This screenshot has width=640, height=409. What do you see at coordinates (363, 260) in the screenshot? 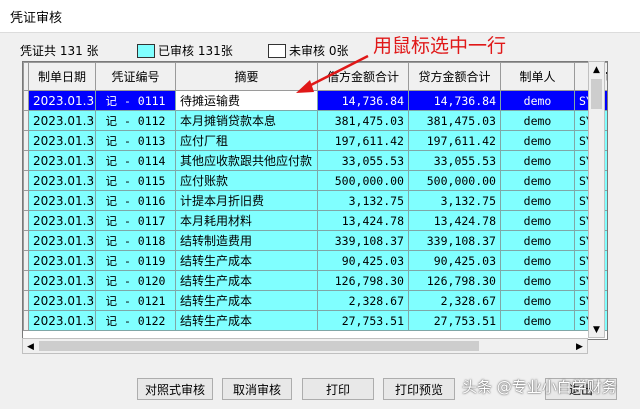
I see `cell-debit: 90,425.03` at bounding box center [363, 260].